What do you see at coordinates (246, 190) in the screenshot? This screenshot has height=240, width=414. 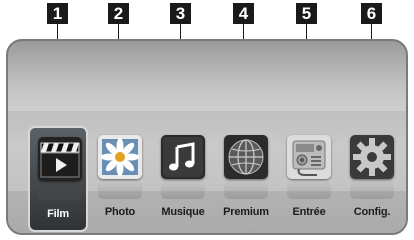 I see `premium-icon-reflection` at bounding box center [246, 190].